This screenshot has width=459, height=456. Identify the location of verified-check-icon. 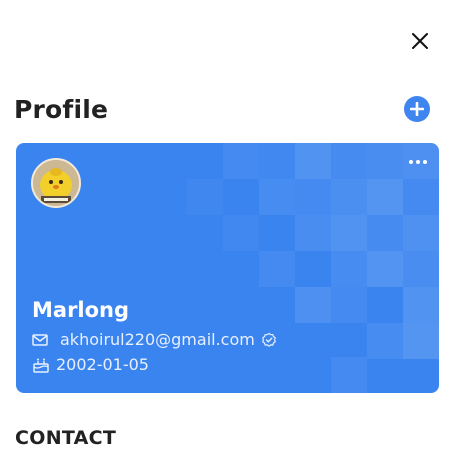
(269, 339).